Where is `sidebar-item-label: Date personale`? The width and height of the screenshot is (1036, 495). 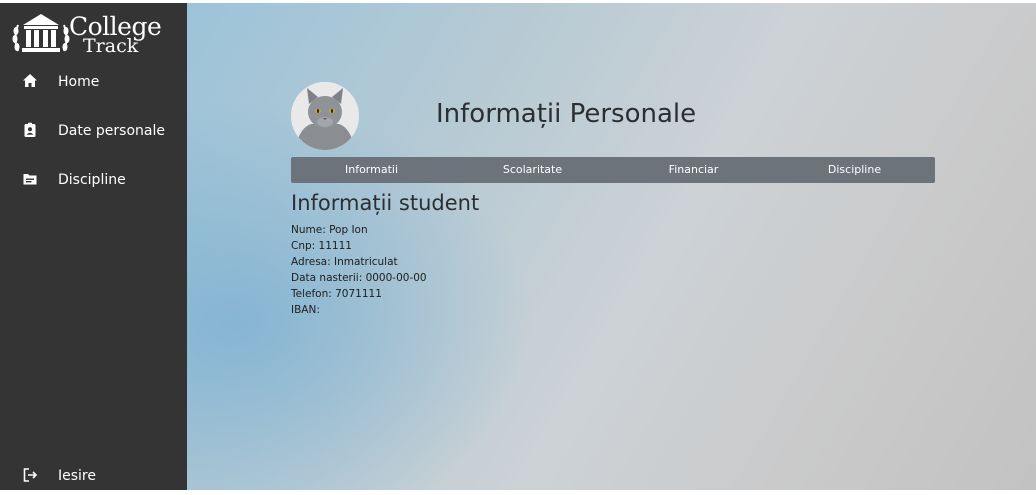 sidebar-item-label: Date personale is located at coordinates (111, 131).